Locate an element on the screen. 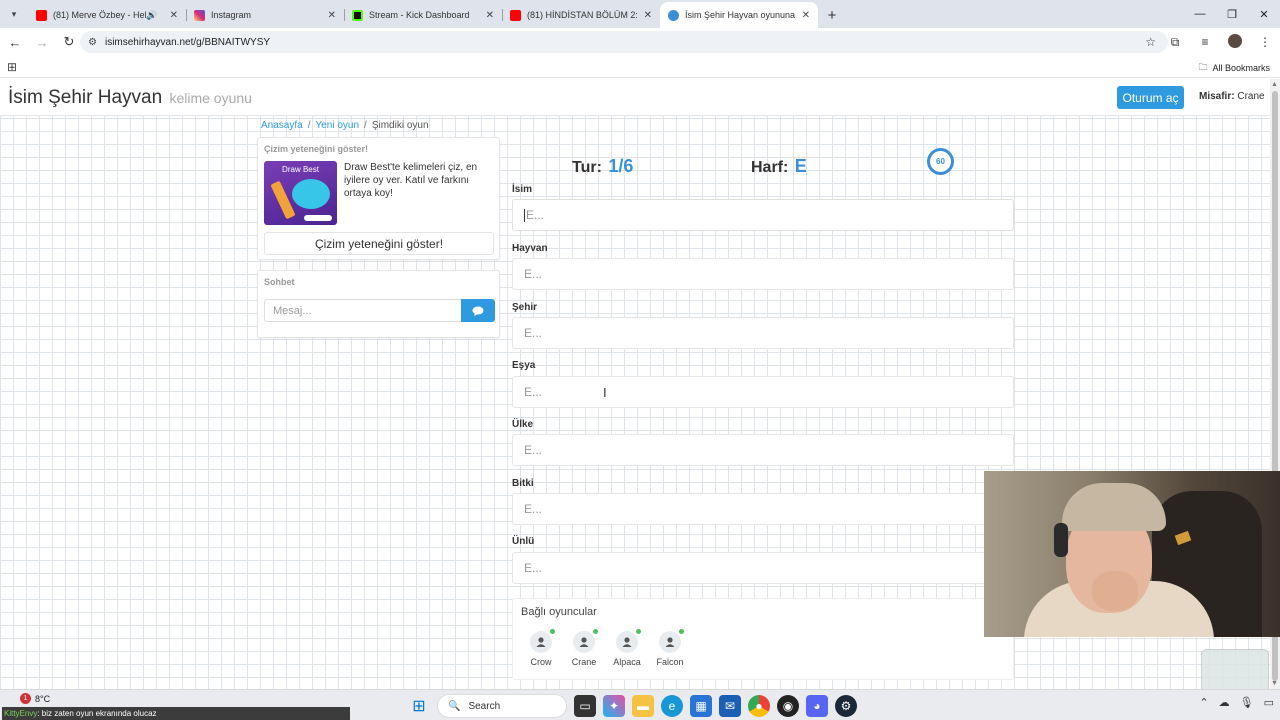 The width and height of the screenshot is (1280, 720). player-item: Alpaca is located at coordinates (627, 648).